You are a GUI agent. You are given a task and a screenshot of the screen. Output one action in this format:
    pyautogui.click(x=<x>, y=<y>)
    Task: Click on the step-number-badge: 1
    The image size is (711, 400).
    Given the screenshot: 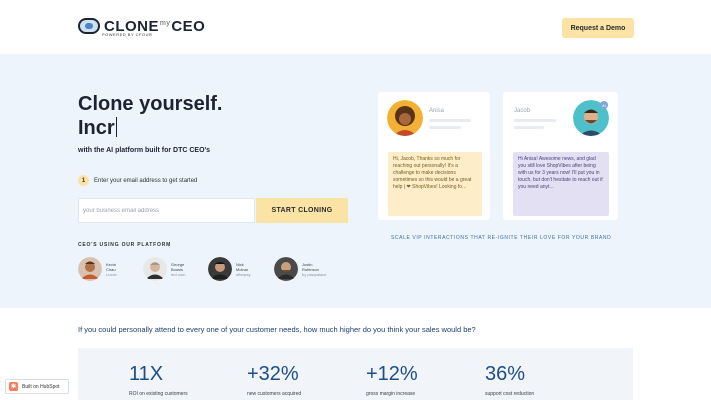 What is the action you would take?
    pyautogui.click(x=83, y=180)
    